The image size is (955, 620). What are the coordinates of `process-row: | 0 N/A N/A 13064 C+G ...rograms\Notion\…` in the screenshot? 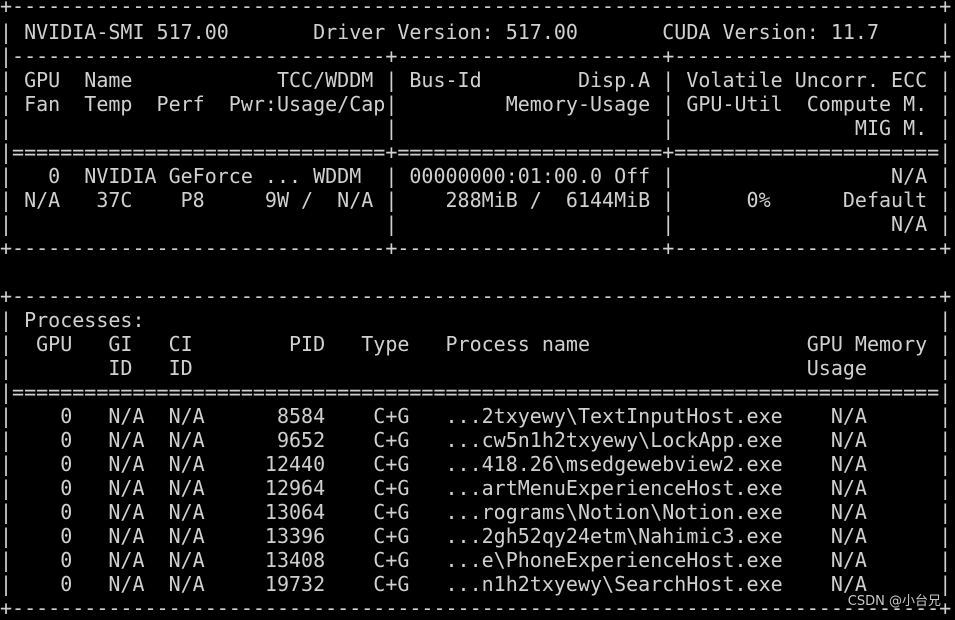 It's located at (476, 512).